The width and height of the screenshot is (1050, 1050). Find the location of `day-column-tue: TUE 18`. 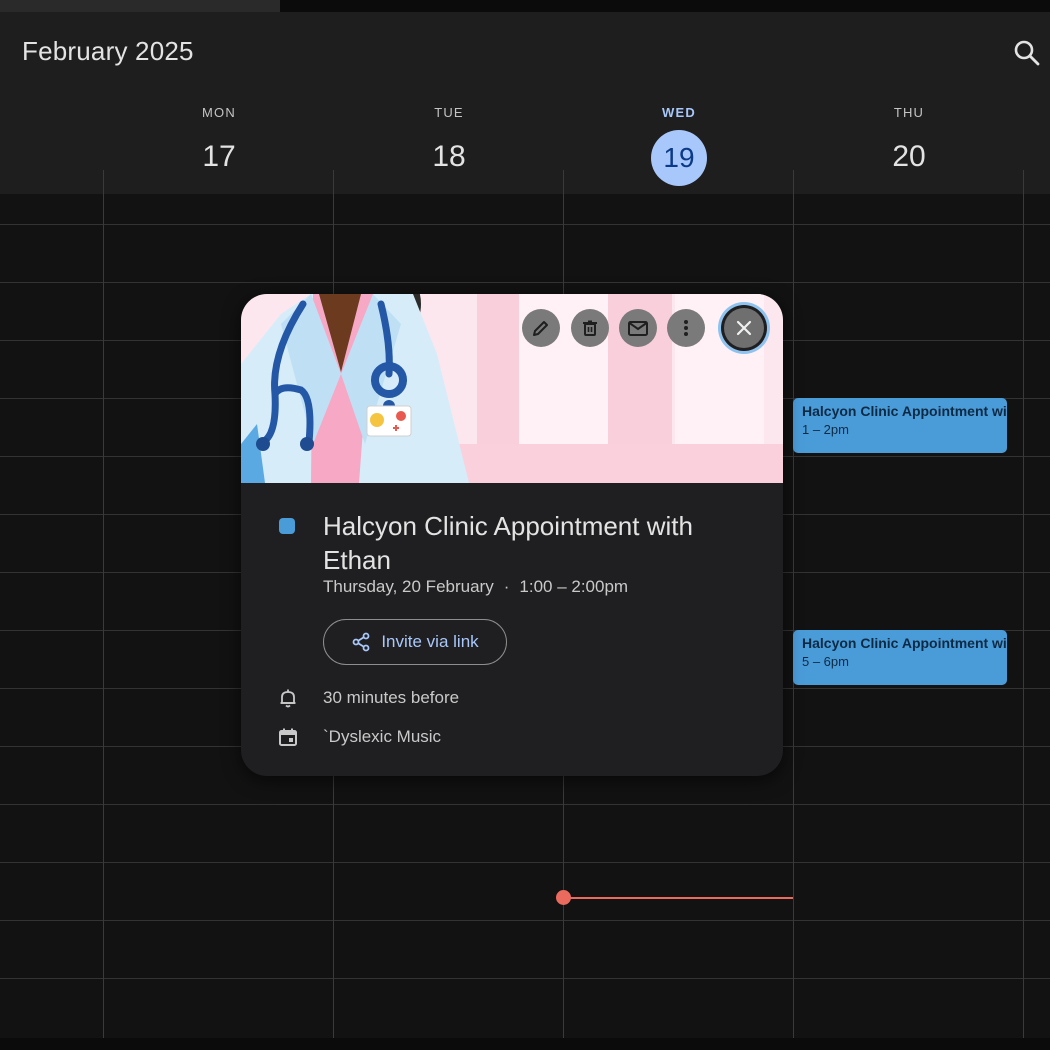

day-column-tue: TUE 18 is located at coordinates (449, 138).